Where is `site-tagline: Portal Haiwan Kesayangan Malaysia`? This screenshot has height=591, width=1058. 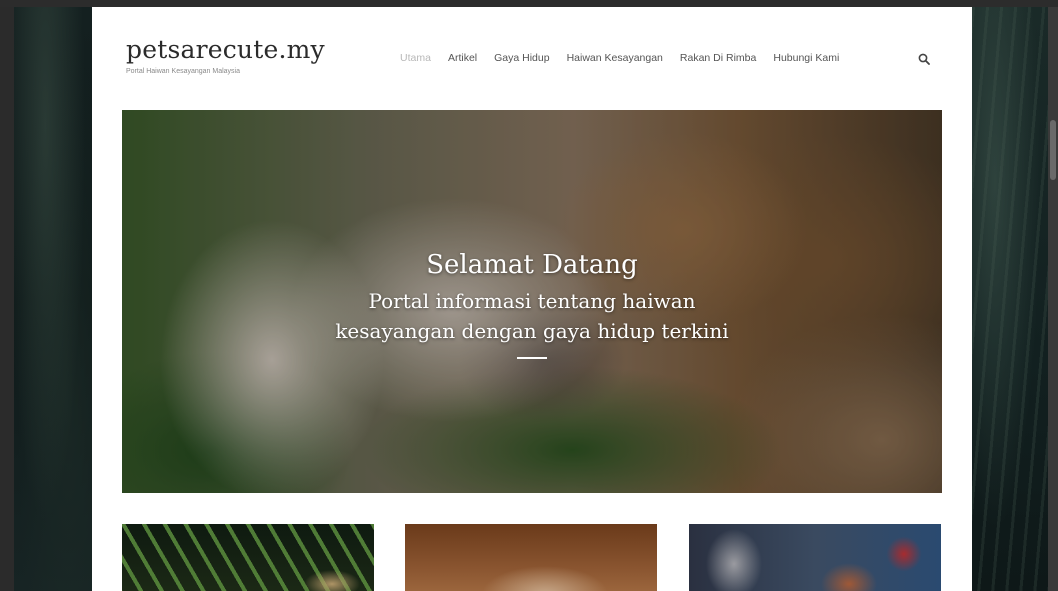
site-tagline: Portal Haiwan Kesayangan Malaysia is located at coordinates (183, 71).